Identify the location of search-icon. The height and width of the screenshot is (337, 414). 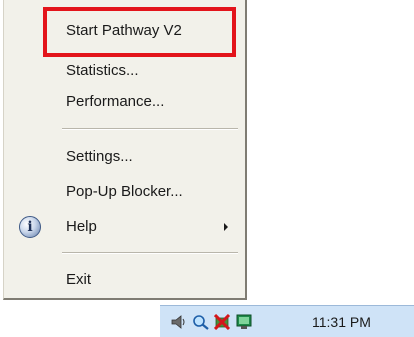
(201, 322).